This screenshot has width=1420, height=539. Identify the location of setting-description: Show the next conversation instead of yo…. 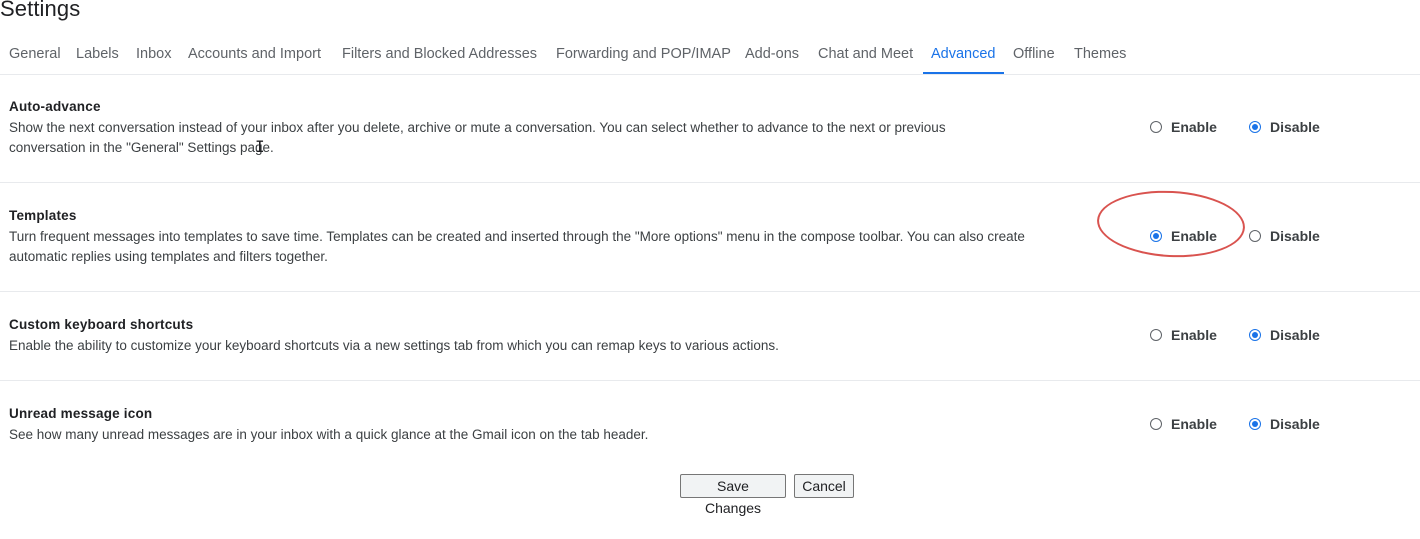
(477, 137).